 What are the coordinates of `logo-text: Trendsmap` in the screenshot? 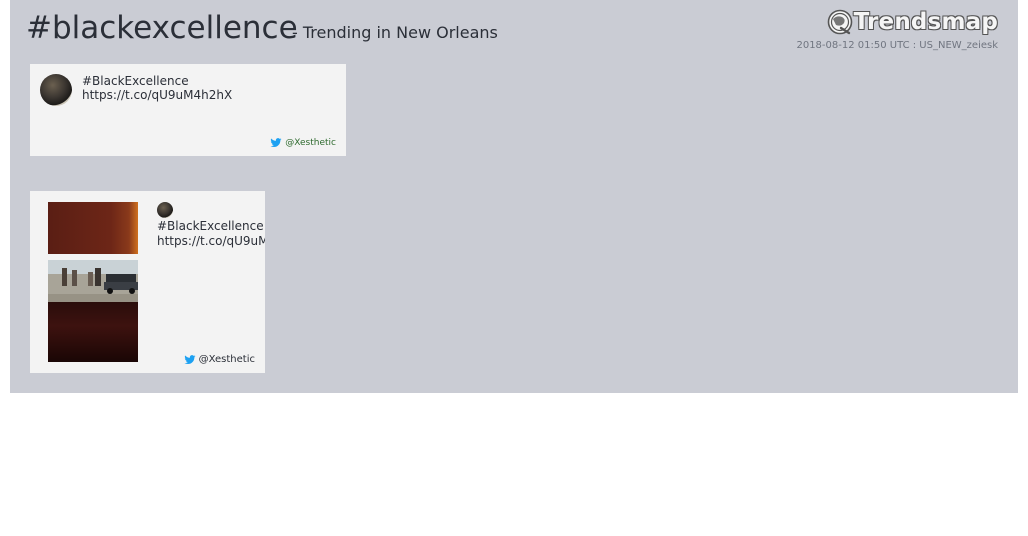 It's located at (925, 22).